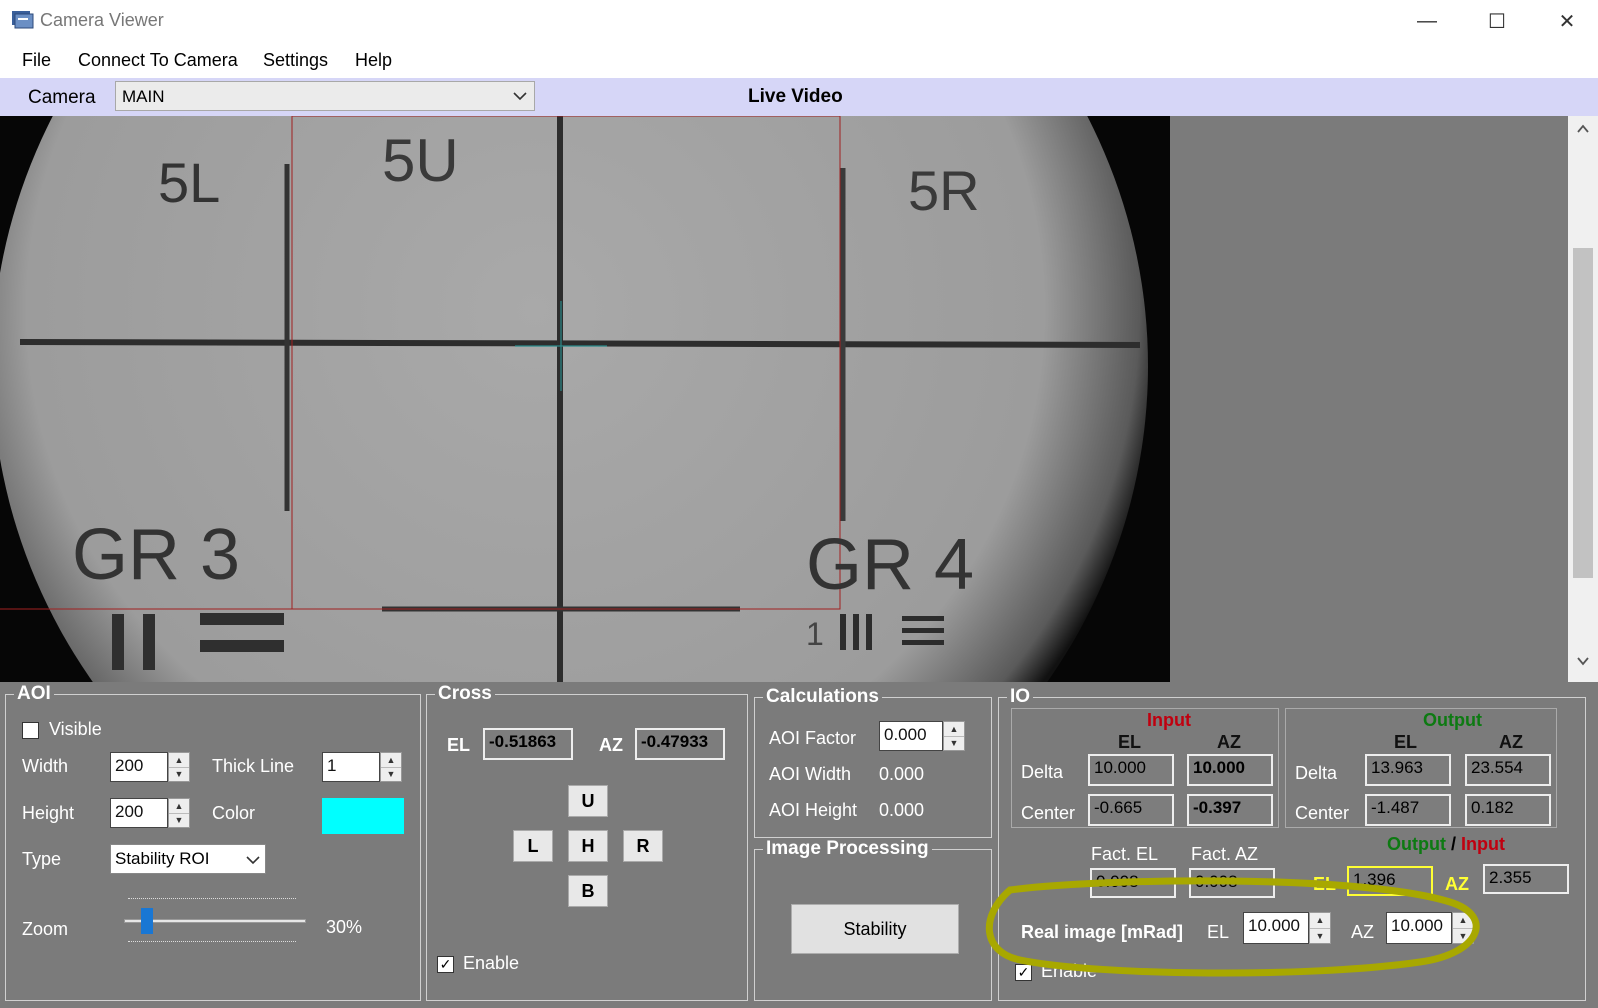 This screenshot has width=1598, height=1008. What do you see at coordinates (36, 60) in the screenshot?
I see `menu-file: File` at bounding box center [36, 60].